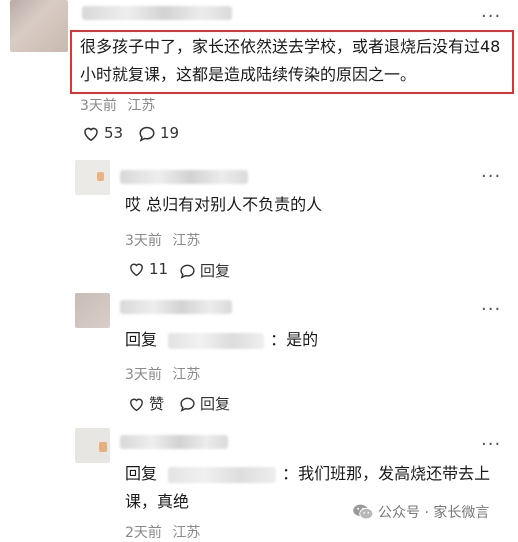 The image size is (518, 542). I want to click on reply3-meta: 2天前 江苏, so click(162, 532).